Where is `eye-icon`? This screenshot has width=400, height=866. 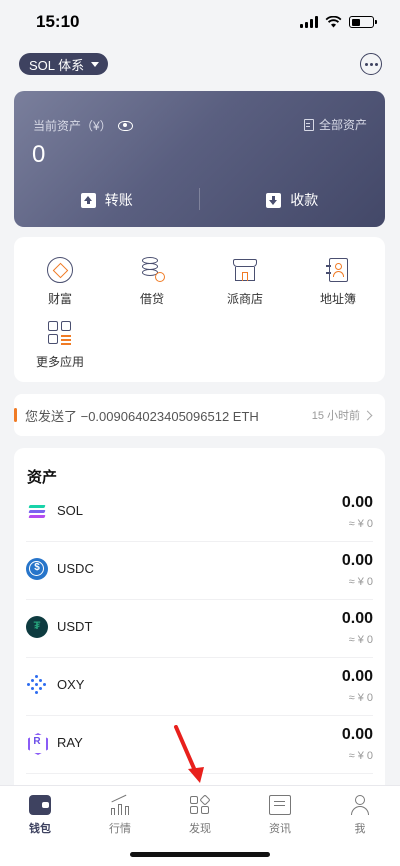 eye-icon is located at coordinates (125, 125).